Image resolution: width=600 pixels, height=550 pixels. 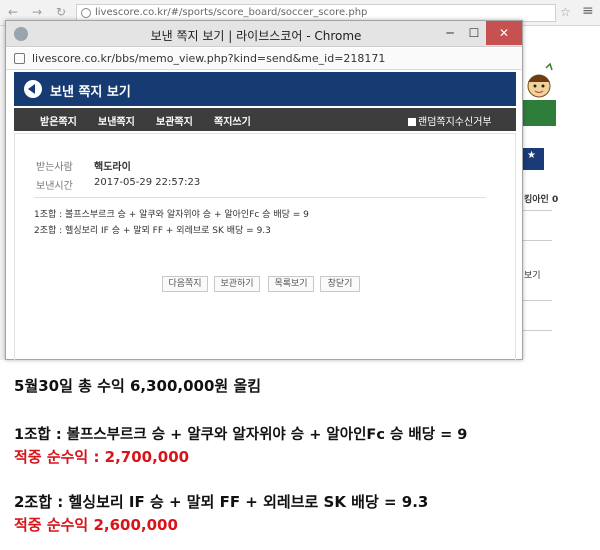 What do you see at coordinates (474, 33) in the screenshot?
I see `maximize-icon: ☐` at bounding box center [474, 33].